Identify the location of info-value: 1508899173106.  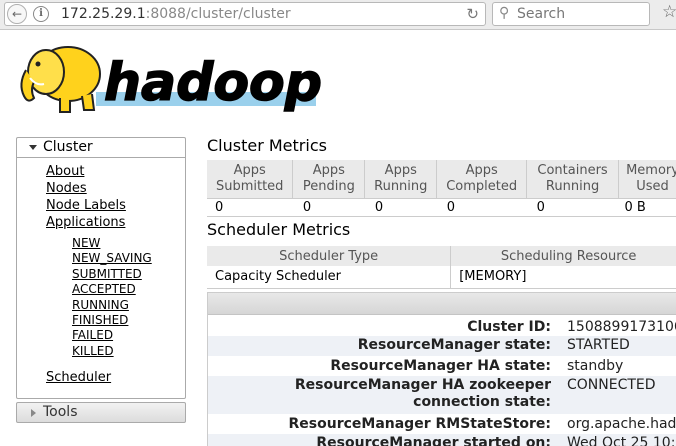
(621, 327).